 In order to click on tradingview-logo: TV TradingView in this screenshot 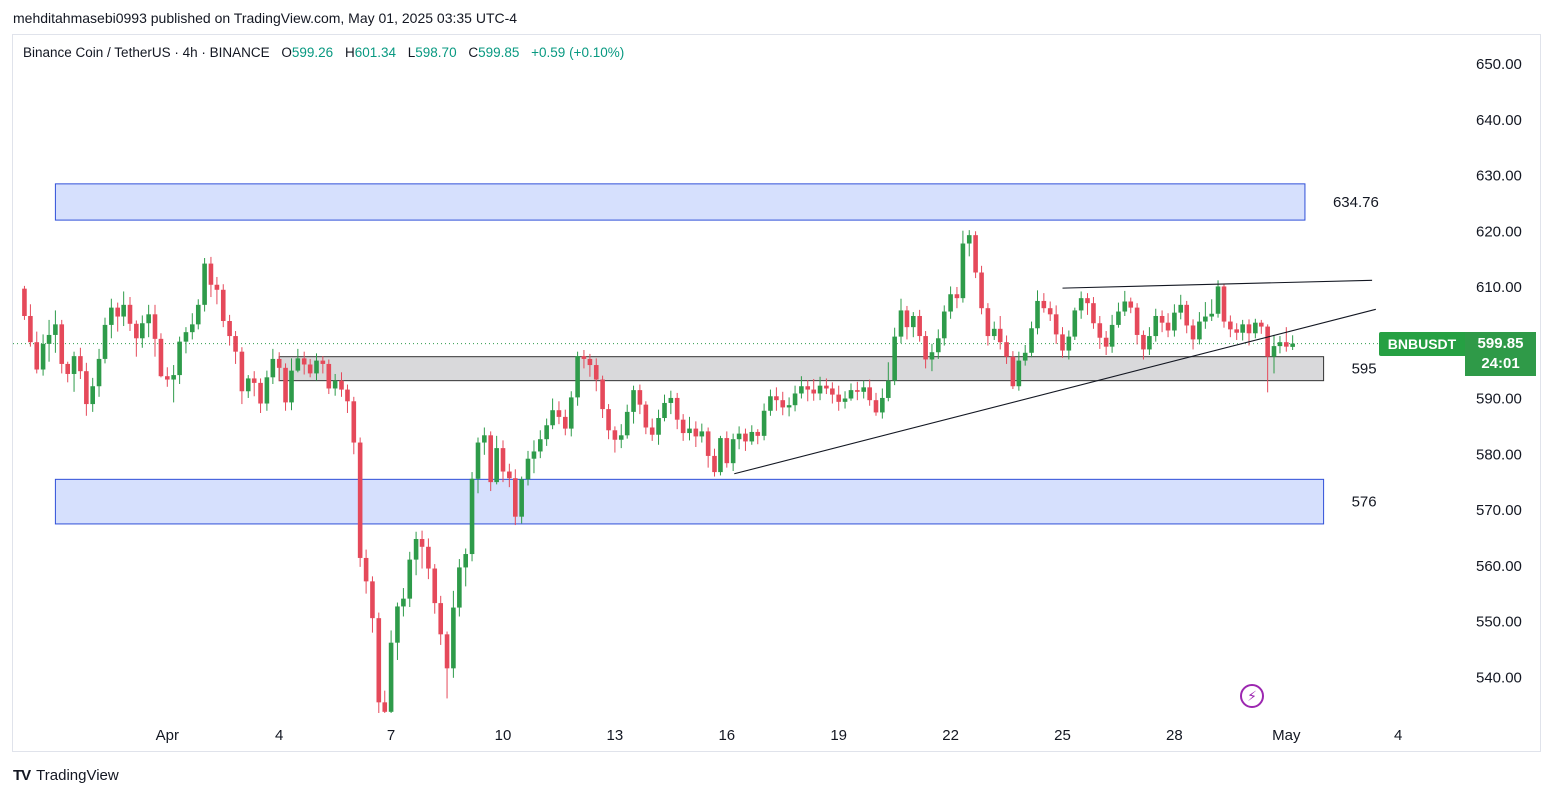, I will do `click(66, 775)`.